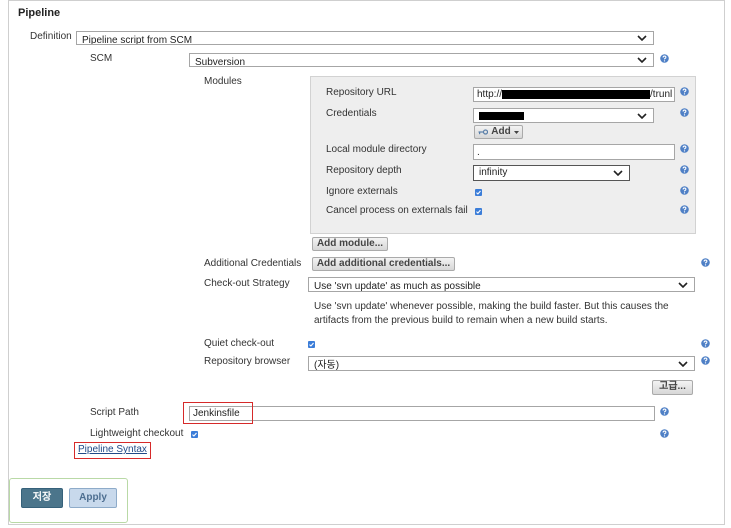 This screenshot has width=731, height=528. I want to click on checkout-strategy-value: Use 'svn update' as much as possible, so click(397, 286).